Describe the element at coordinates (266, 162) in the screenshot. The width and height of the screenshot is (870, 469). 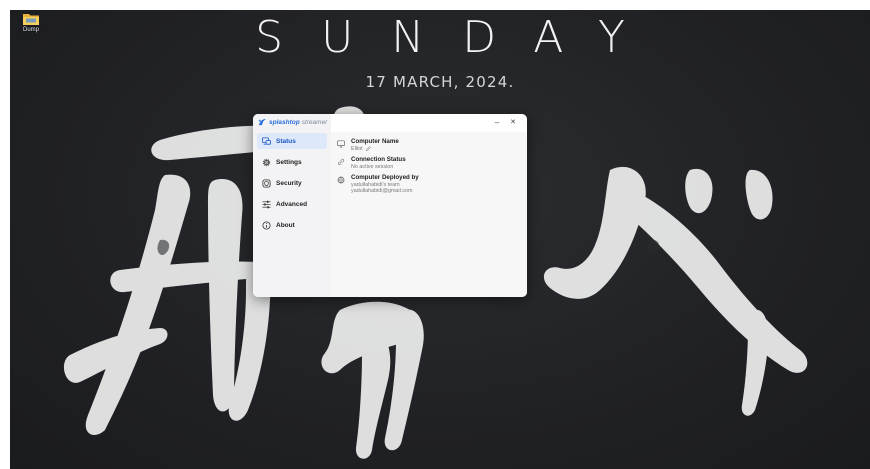
I see `gear-icon` at that location.